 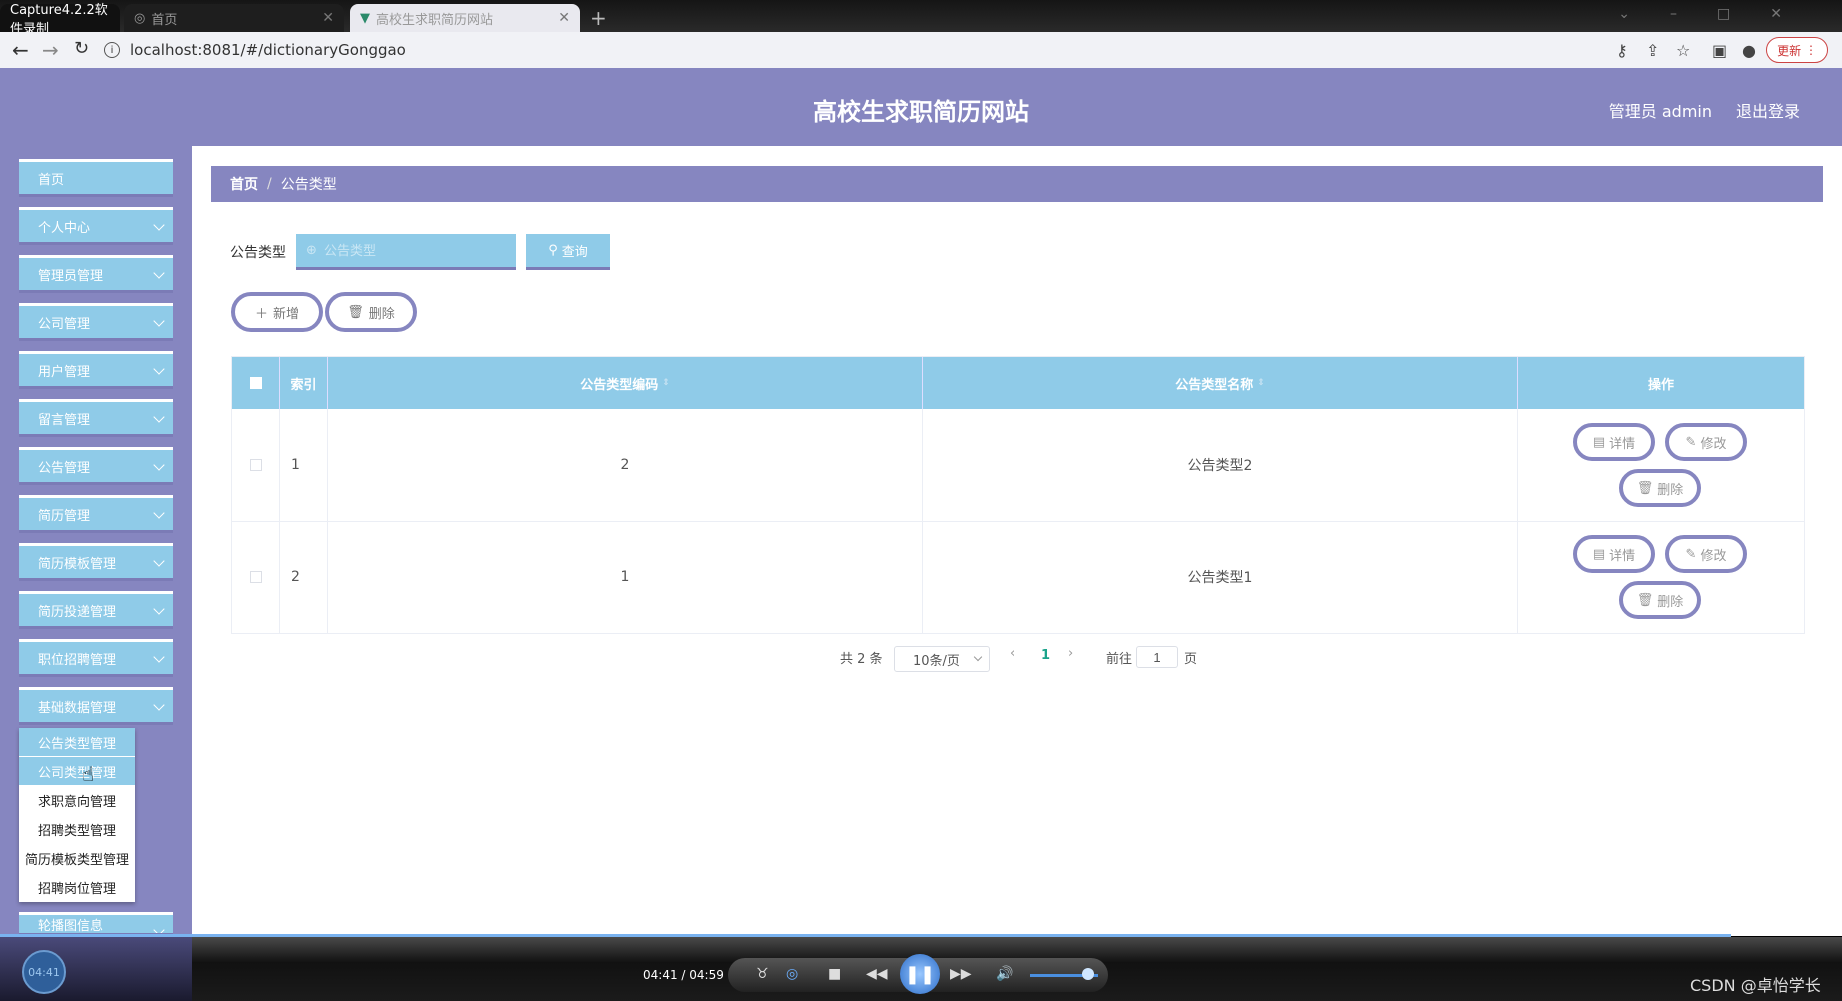 What do you see at coordinates (96, 322) in the screenshot?
I see `sidebar-item-company: 公司管理` at bounding box center [96, 322].